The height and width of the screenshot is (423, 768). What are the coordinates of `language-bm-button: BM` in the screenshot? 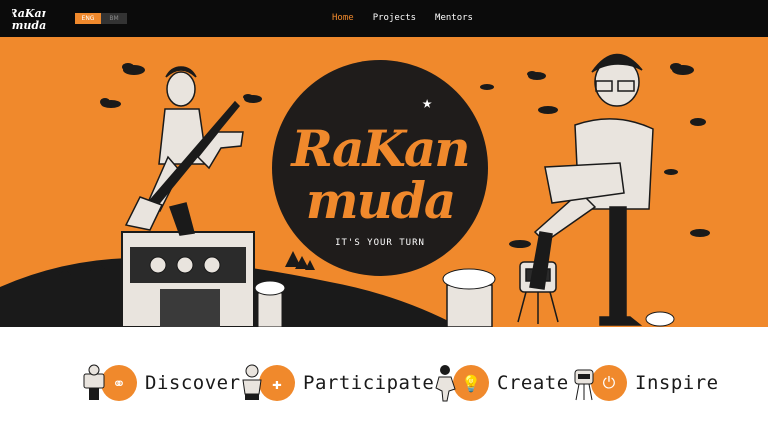 It's located at (114, 18).